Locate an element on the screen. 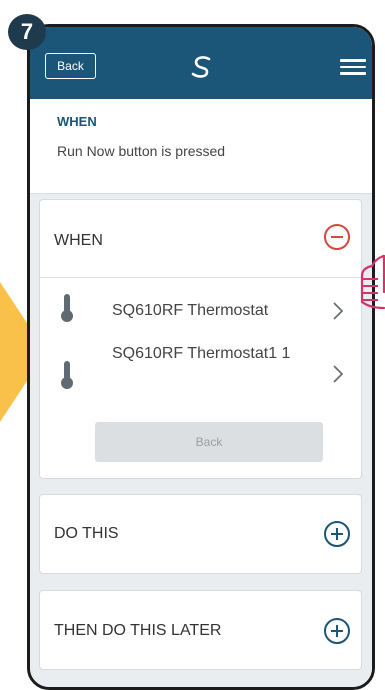 This screenshot has height=690, width=385. minus-circle-icon is located at coordinates (337, 237).